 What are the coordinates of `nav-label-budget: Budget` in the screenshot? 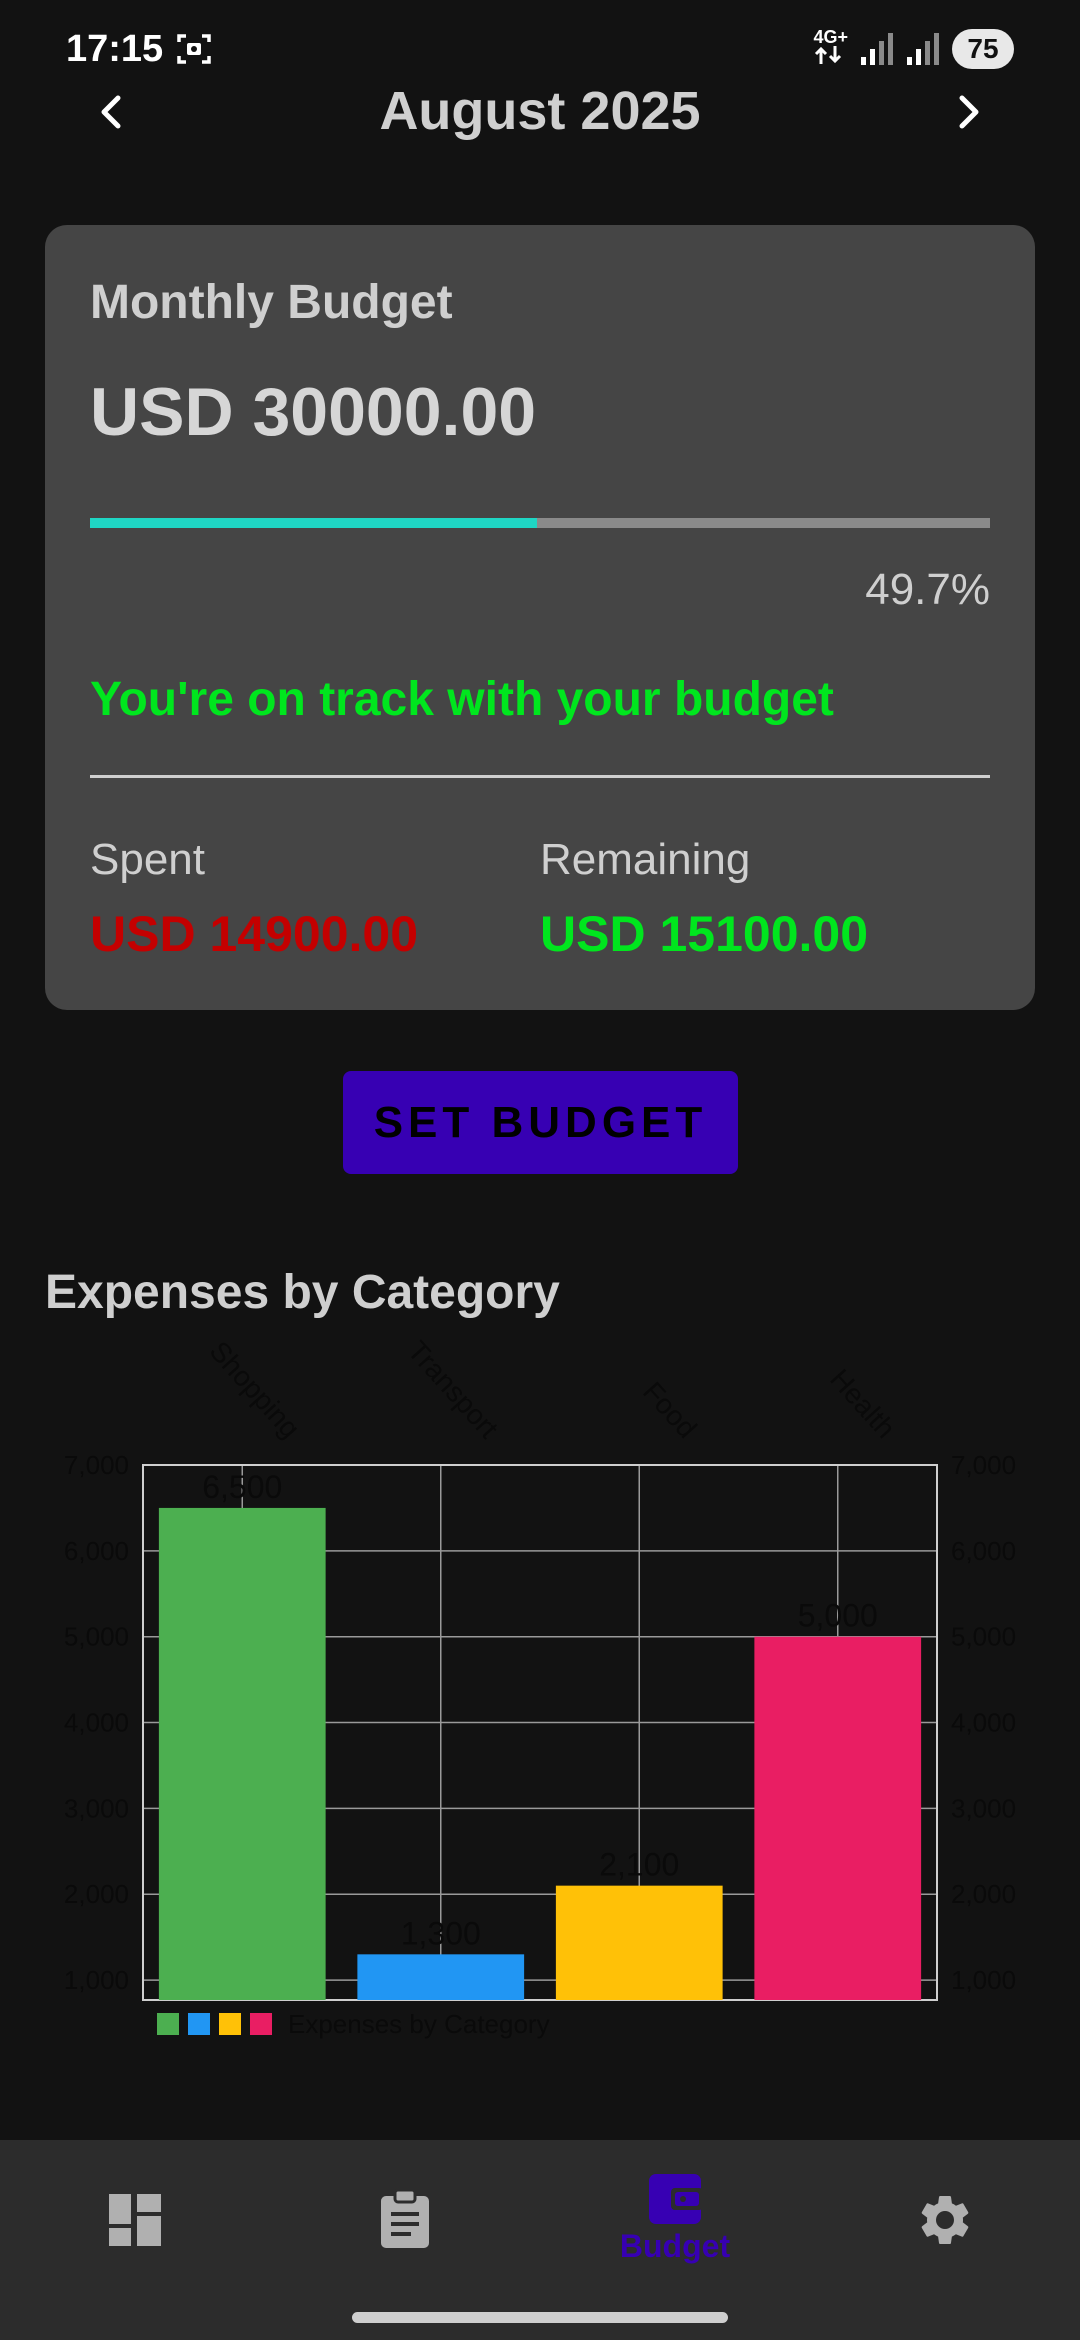 It's located at (675, 2246).